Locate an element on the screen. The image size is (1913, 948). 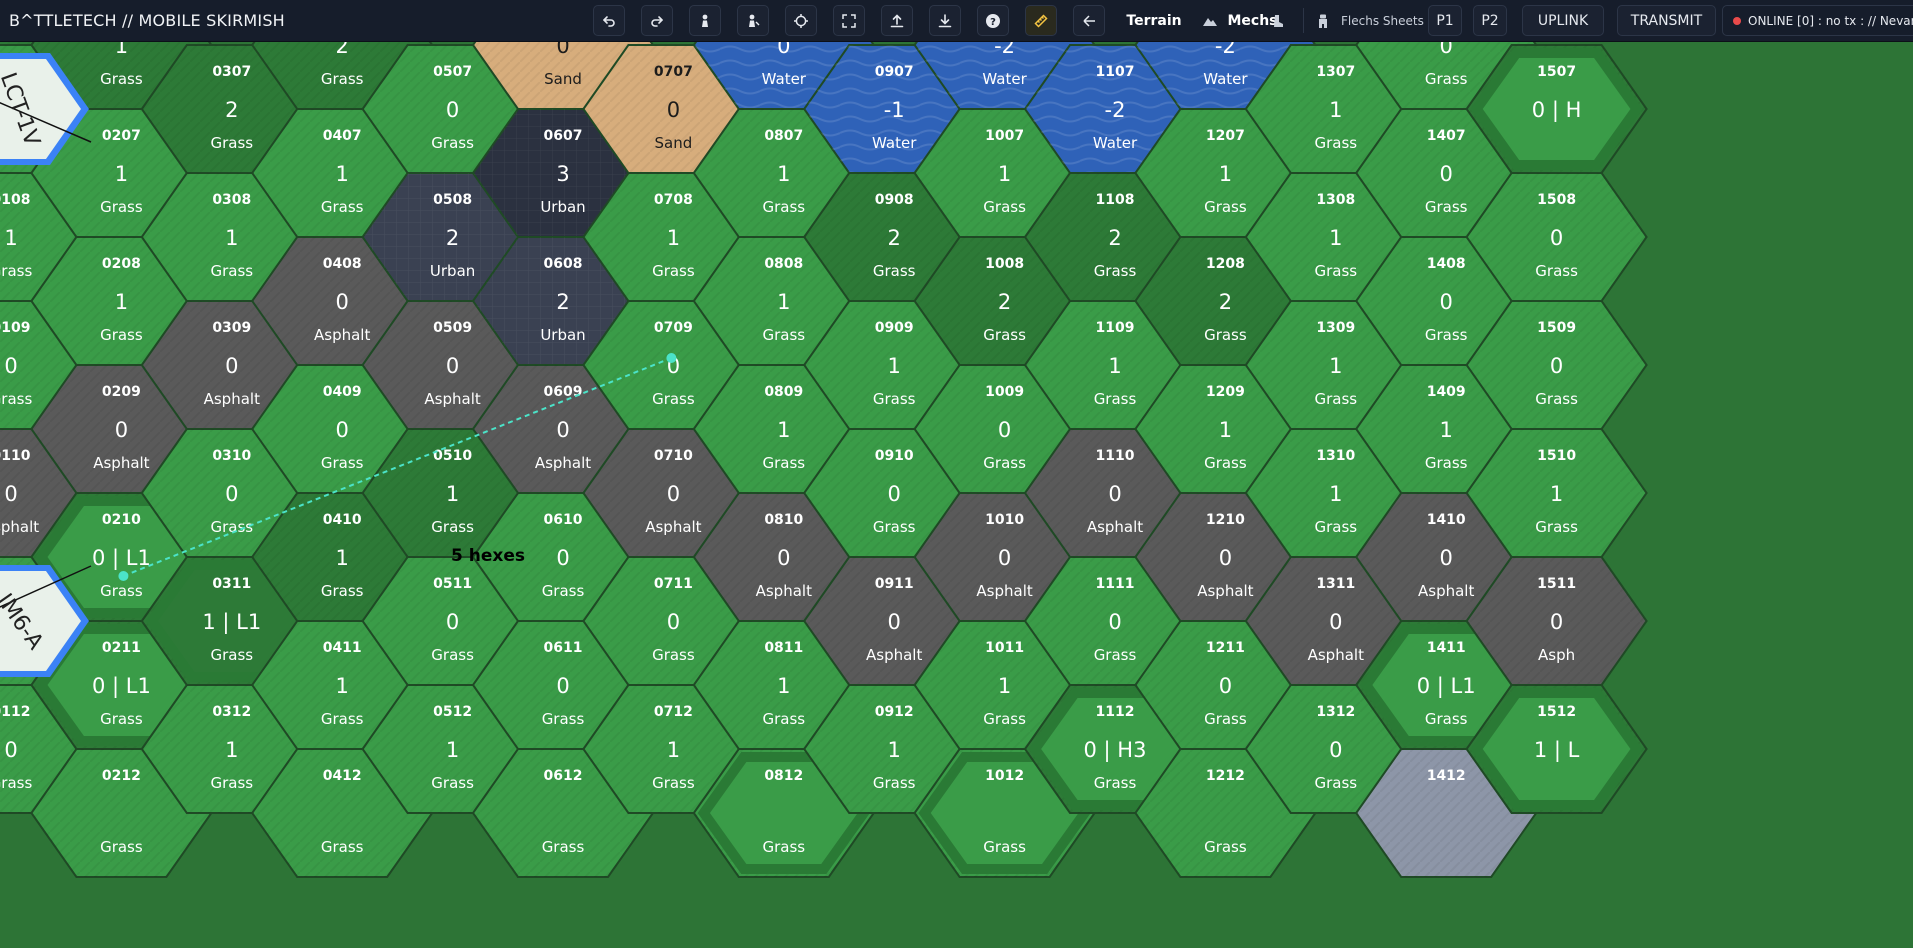
hex-id-label: 1209 is located at coordinates (1225, 392).